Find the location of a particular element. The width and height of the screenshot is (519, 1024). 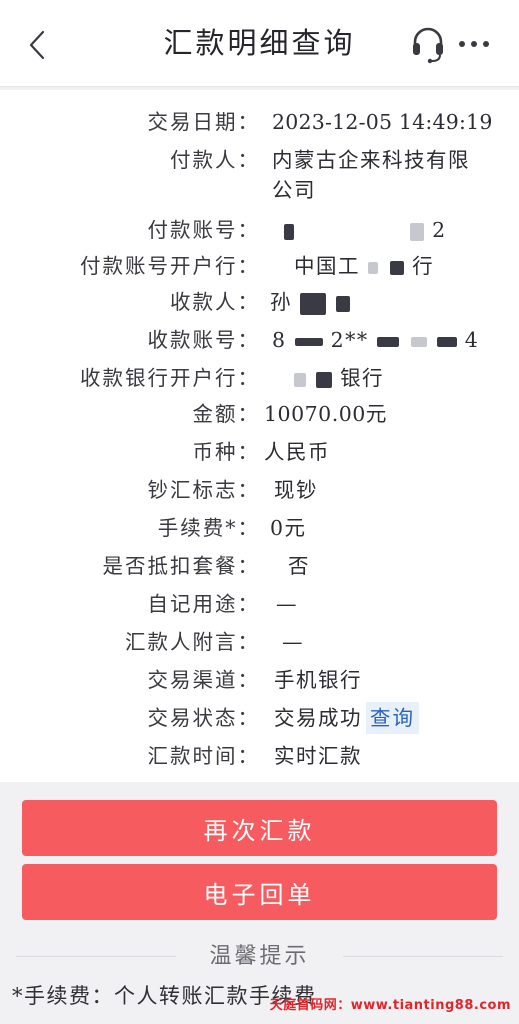

headset-icon is located at coordinates (428, 45).